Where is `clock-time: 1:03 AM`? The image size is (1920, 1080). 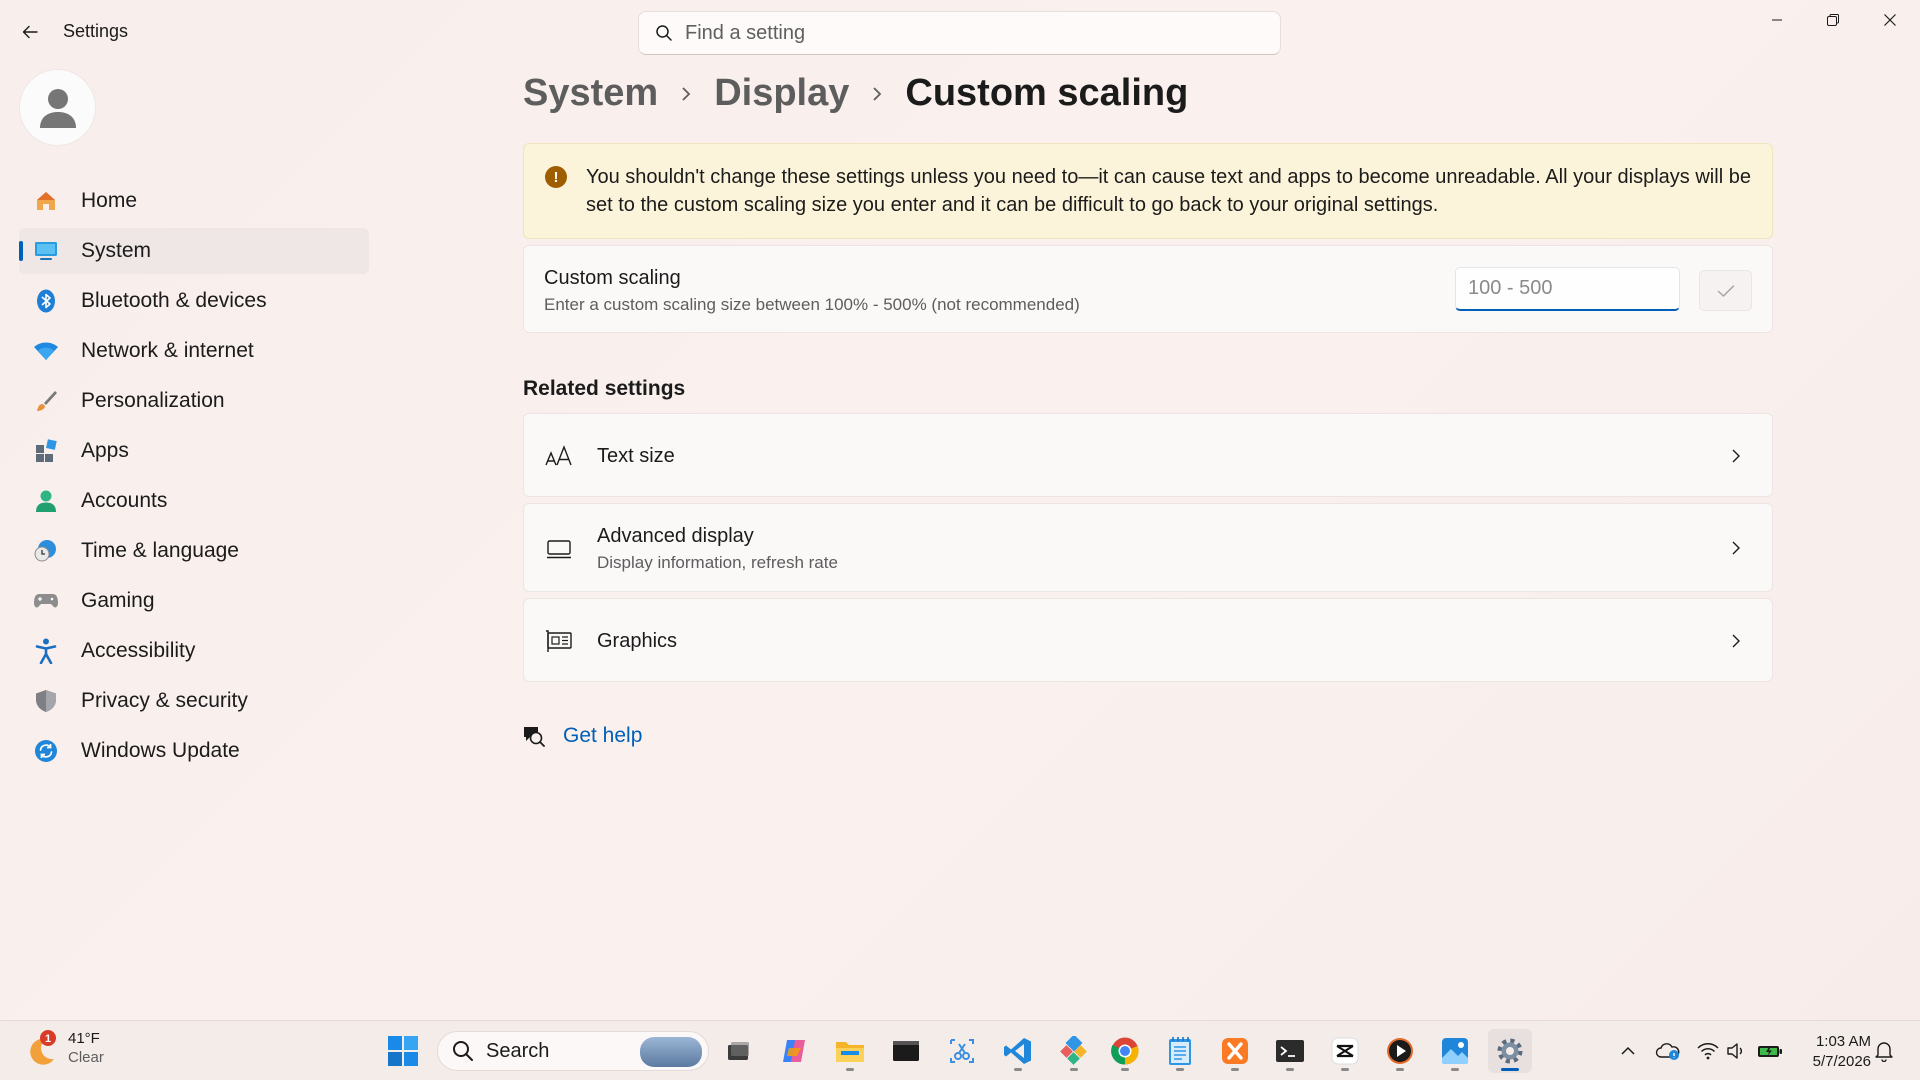 clock-time: 1:03 AM is located at coordinates (1843, 1041).